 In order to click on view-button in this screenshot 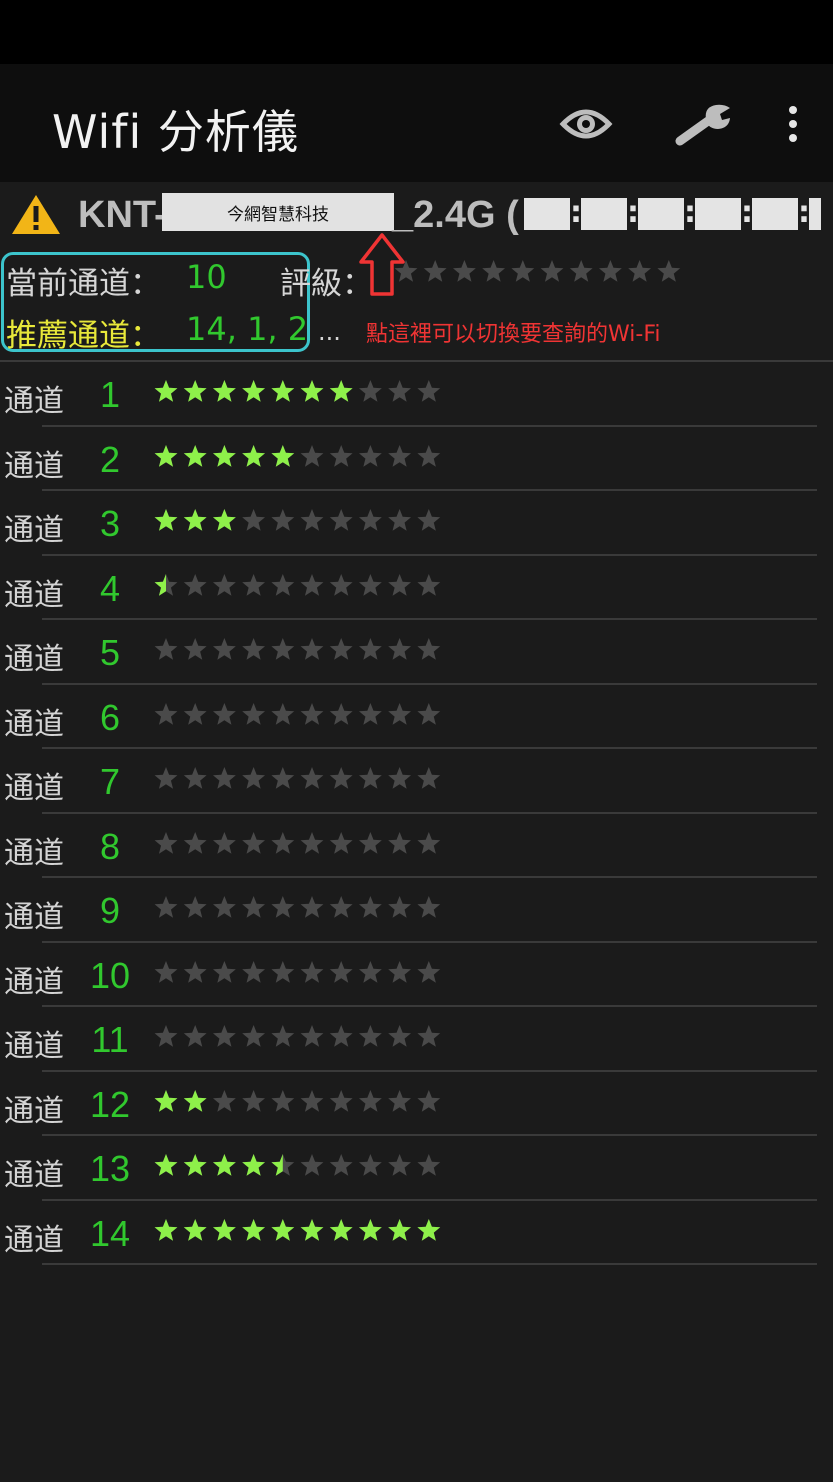, I will do `click(586, 124)`.